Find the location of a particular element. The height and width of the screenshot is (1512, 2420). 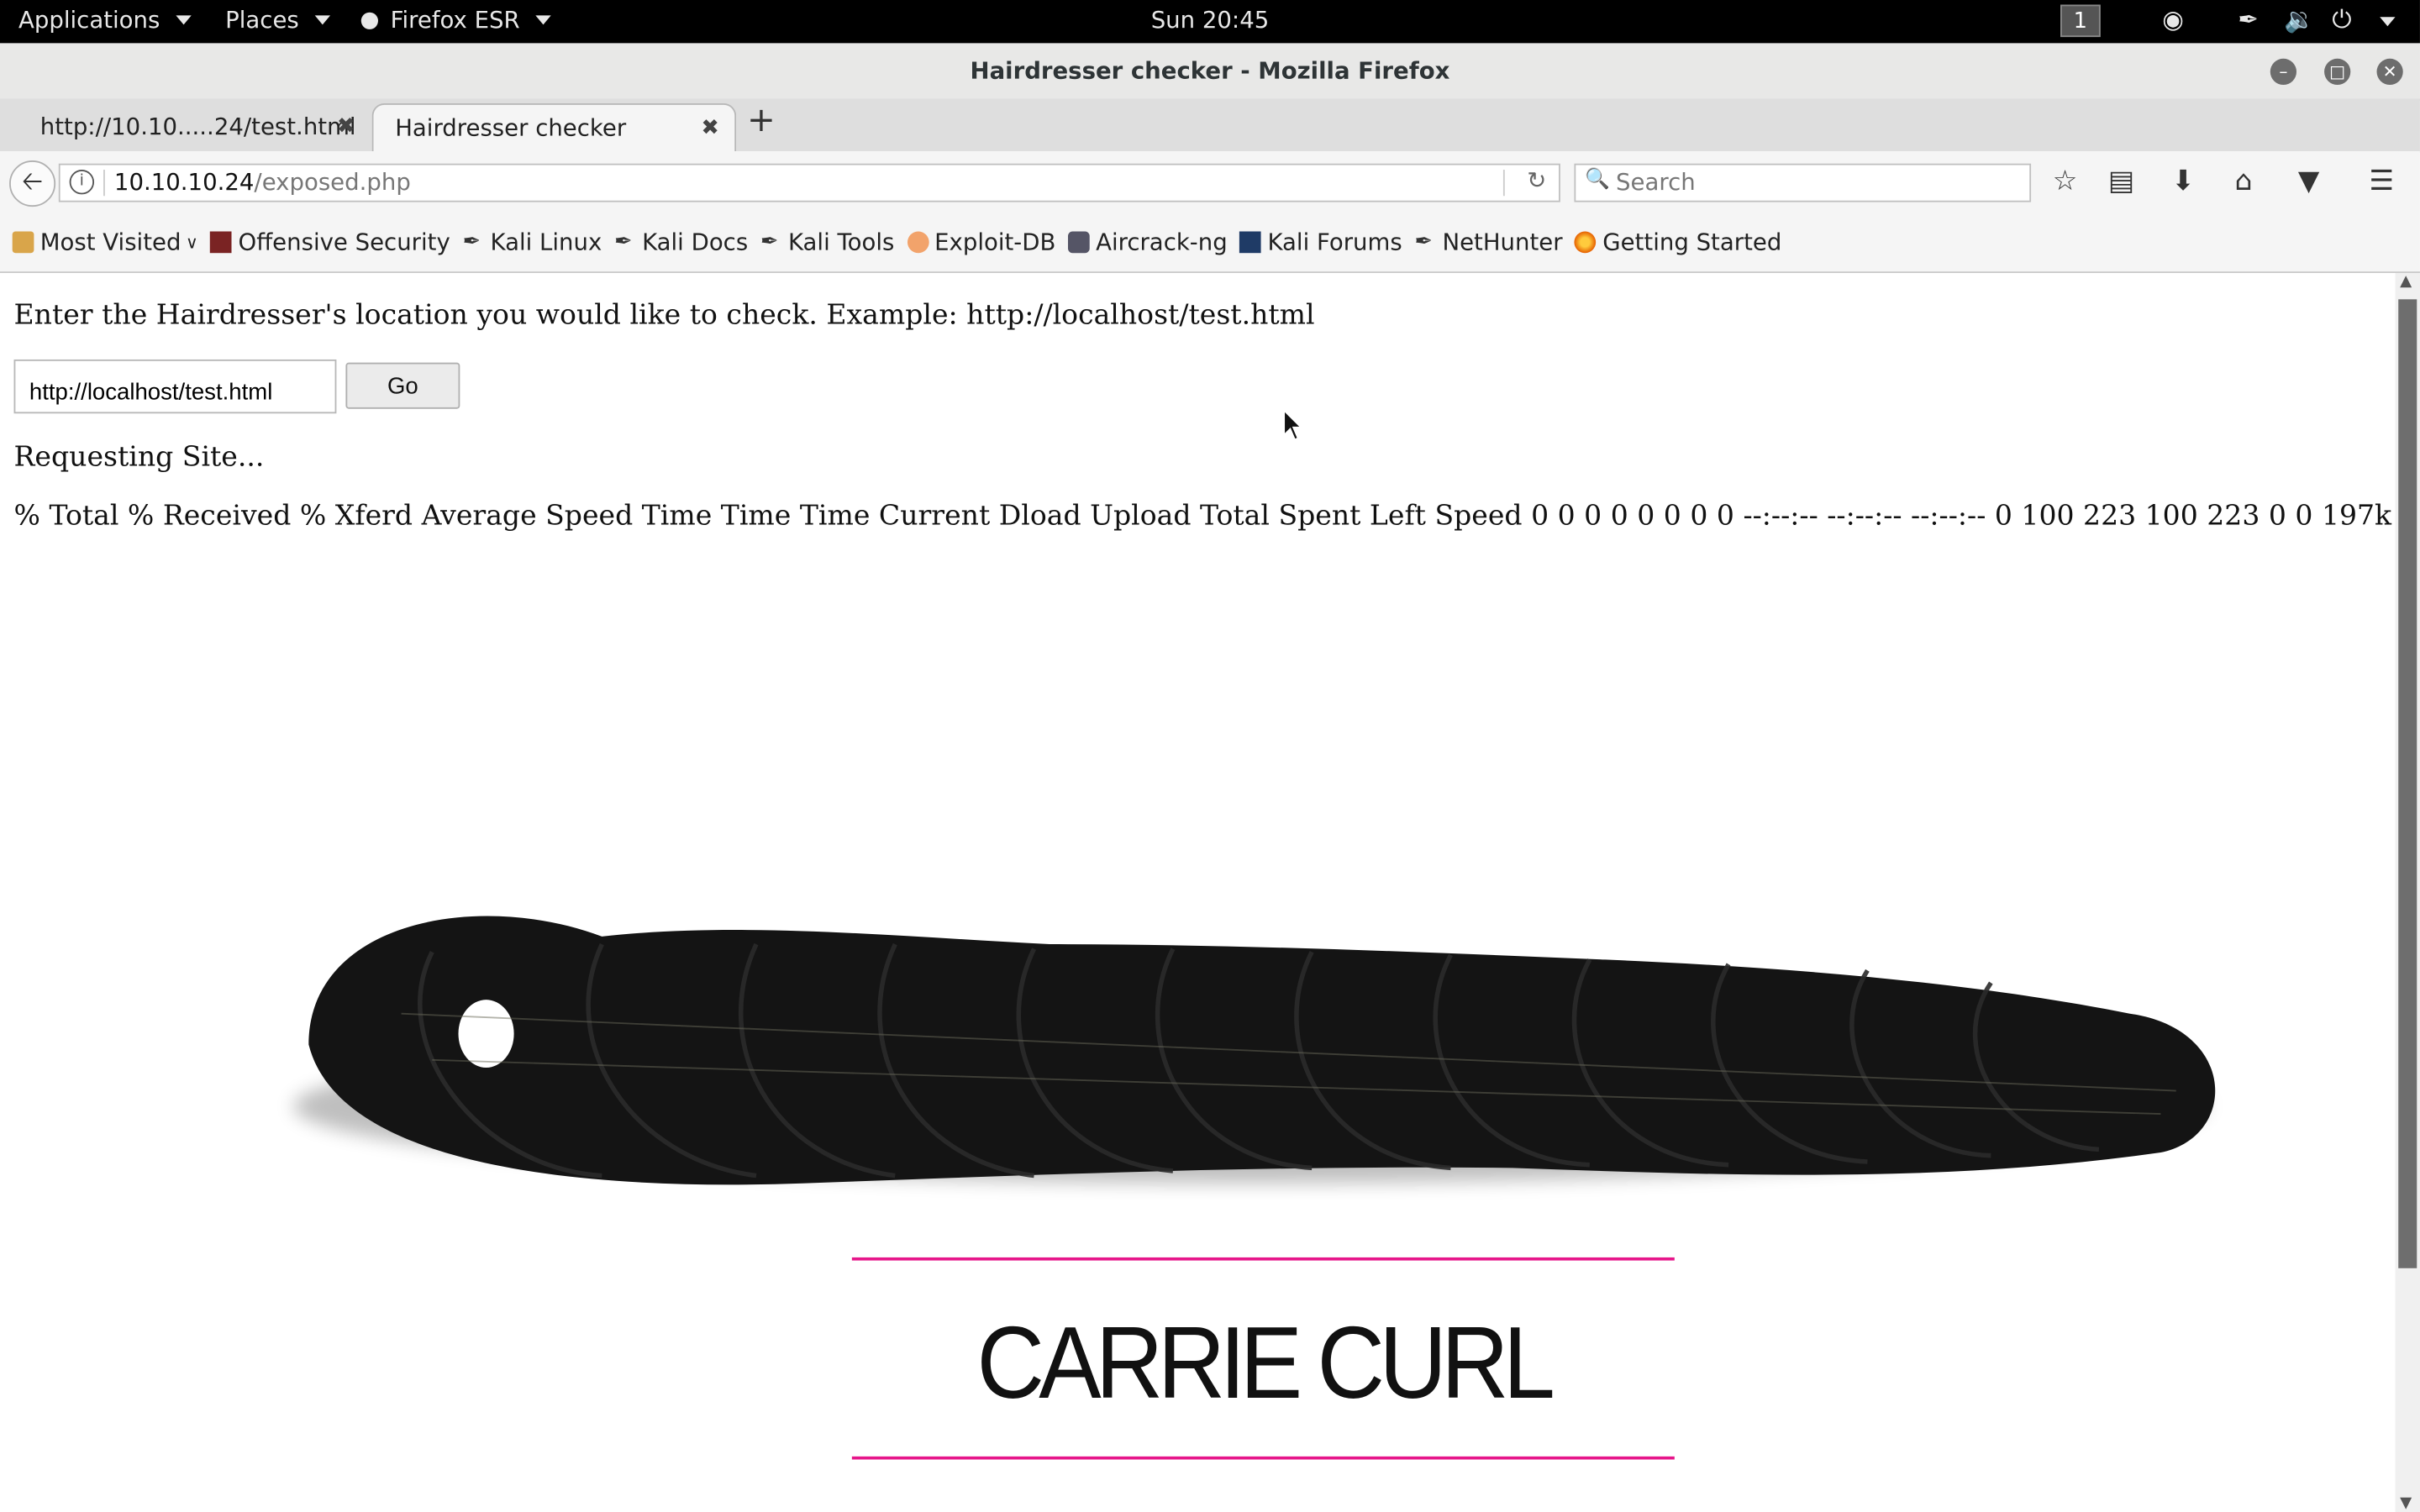

hamburger-menu-icon: ☰ is located at coordinates (2382, 181).